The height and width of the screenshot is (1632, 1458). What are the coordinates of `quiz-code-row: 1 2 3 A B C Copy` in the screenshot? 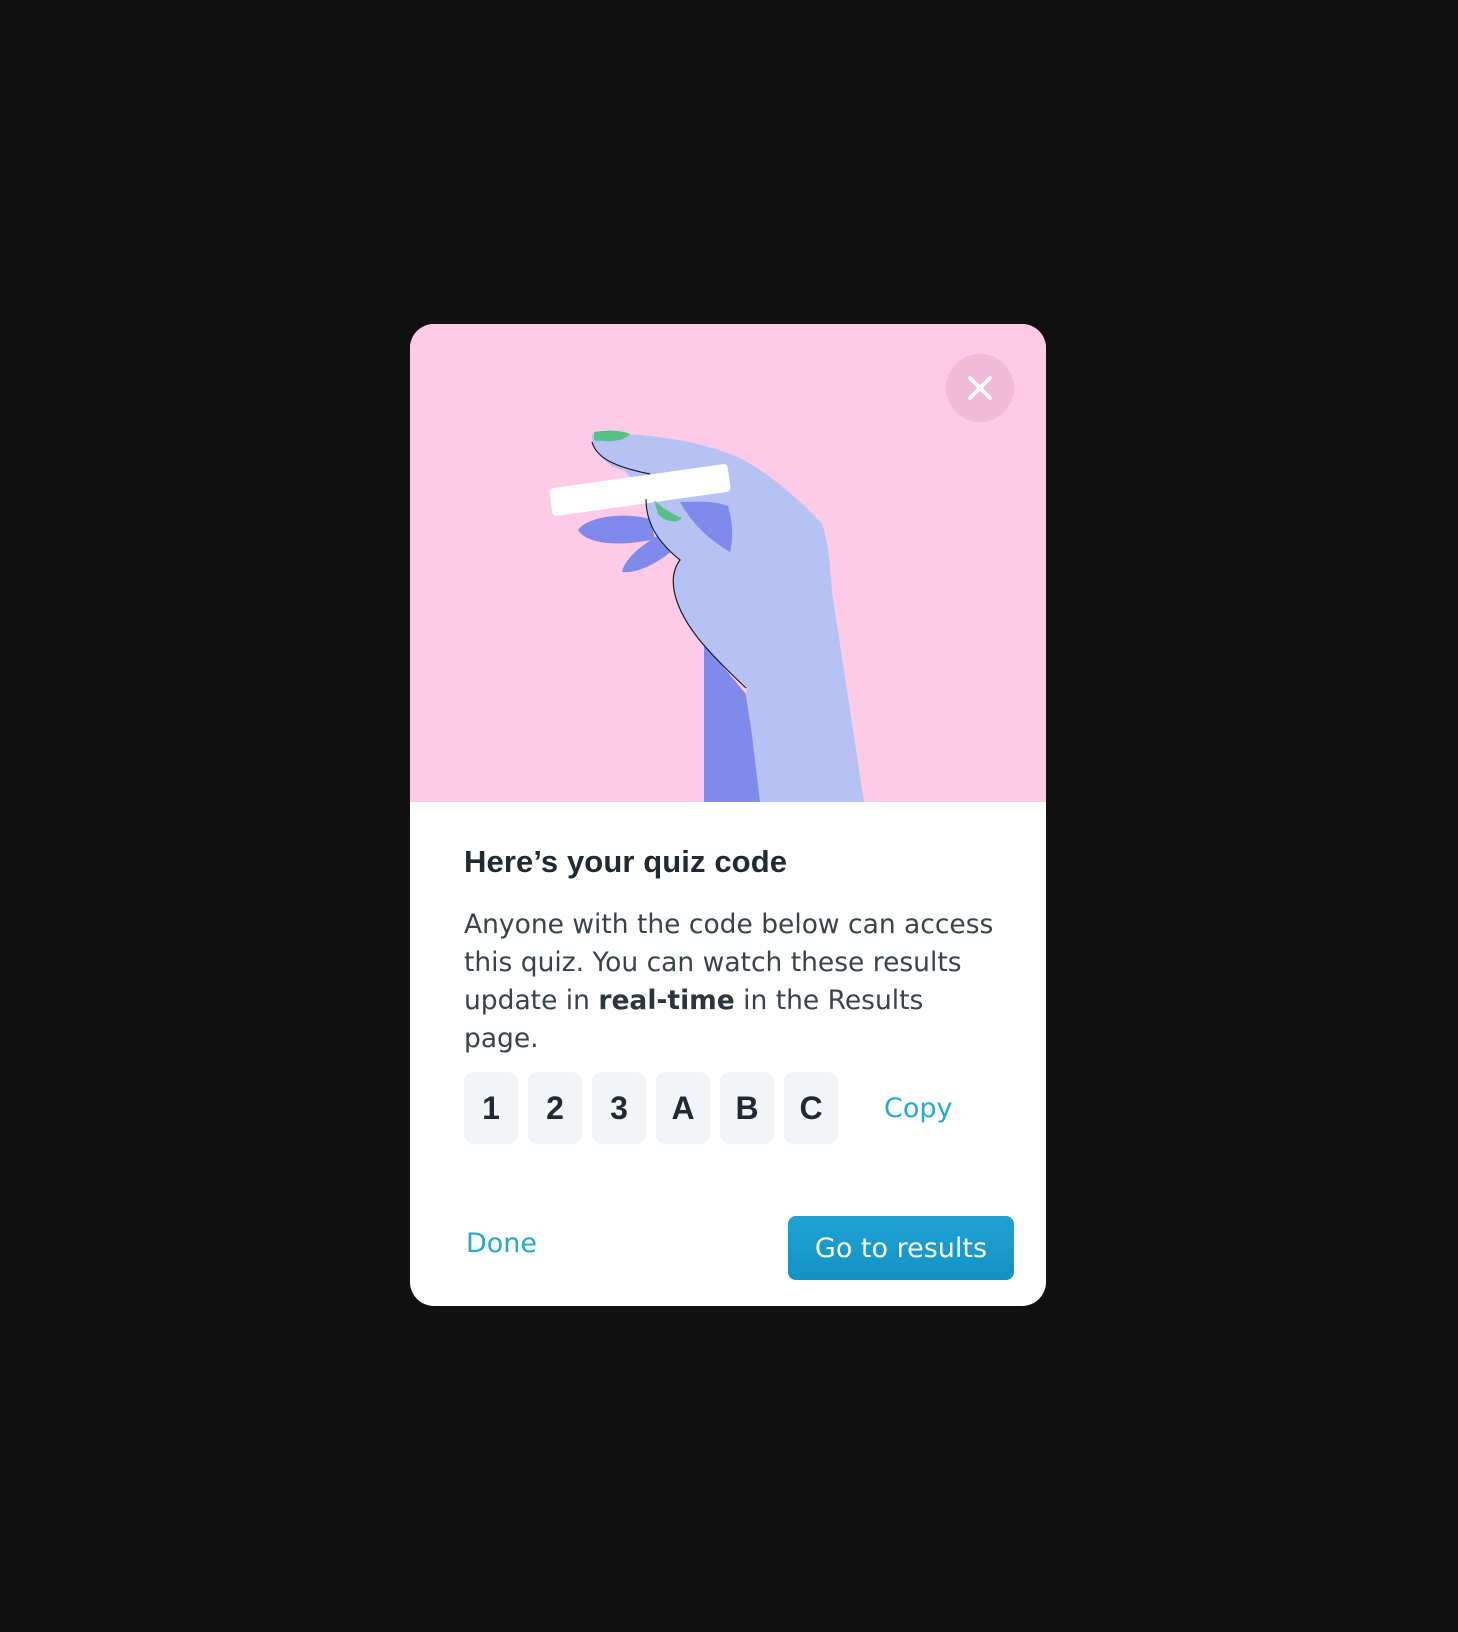 It's located at (708, 1108).